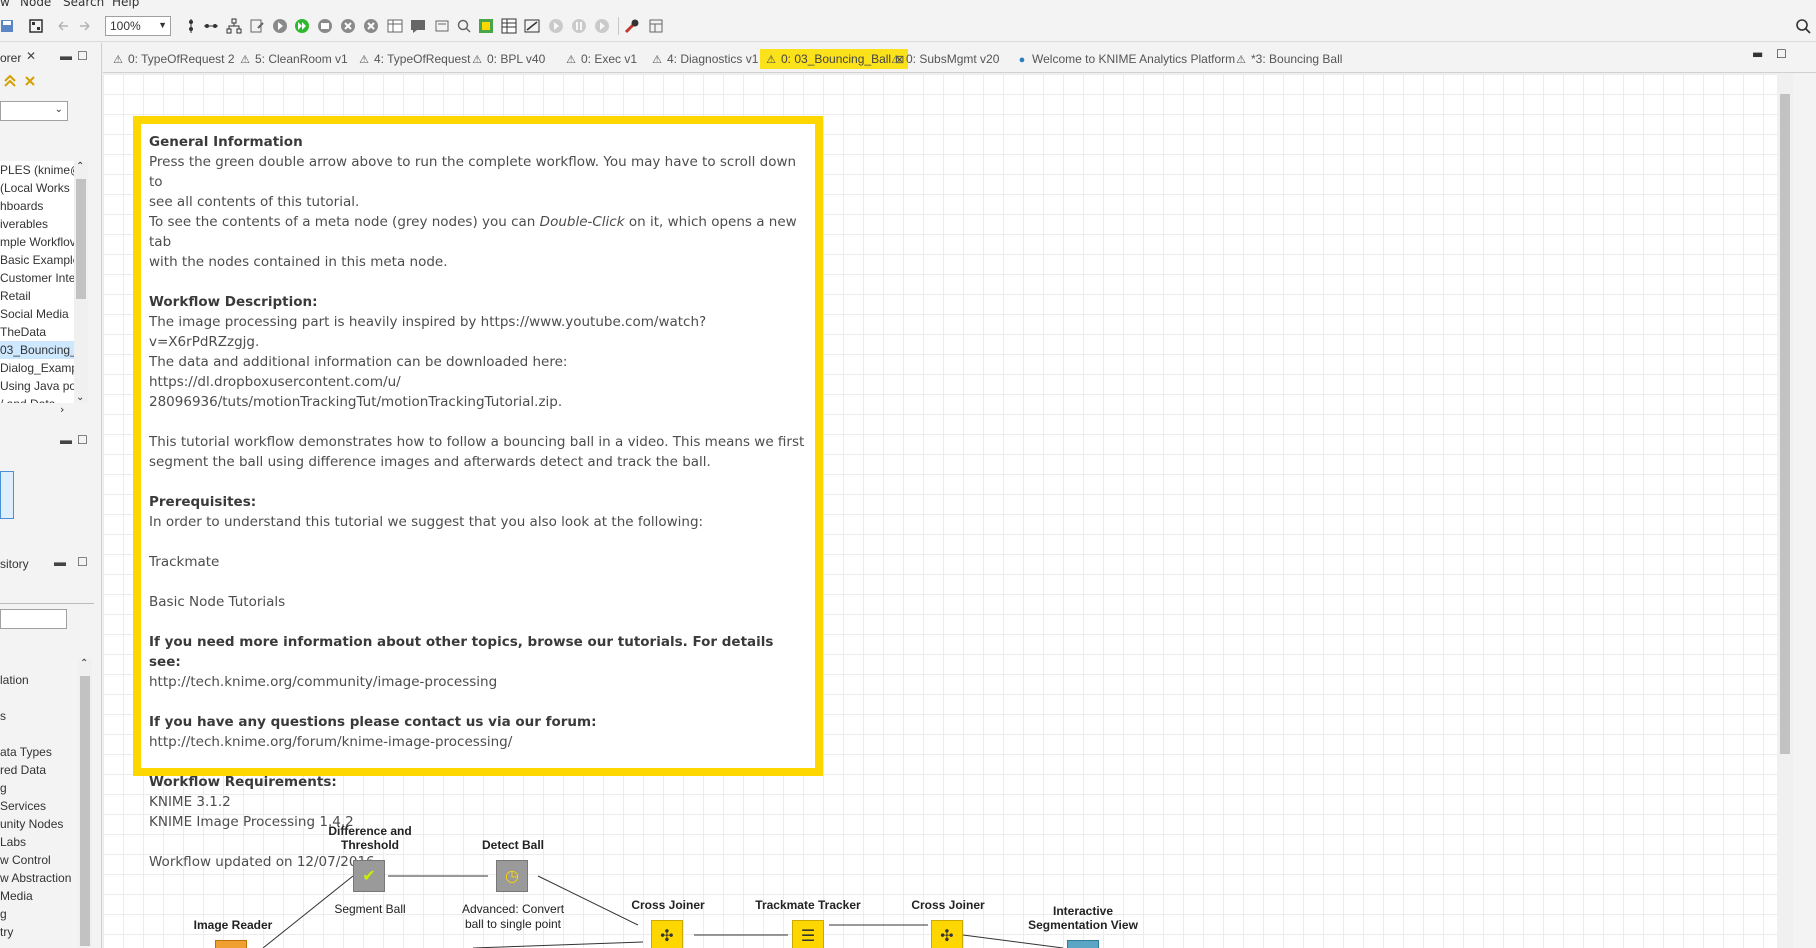  What do you see at coordinates (1288, 59) in the screenshot?
I see `editor-tab: ⚠ *3: Bouncing Ball` at bounding box center [1288, 59].